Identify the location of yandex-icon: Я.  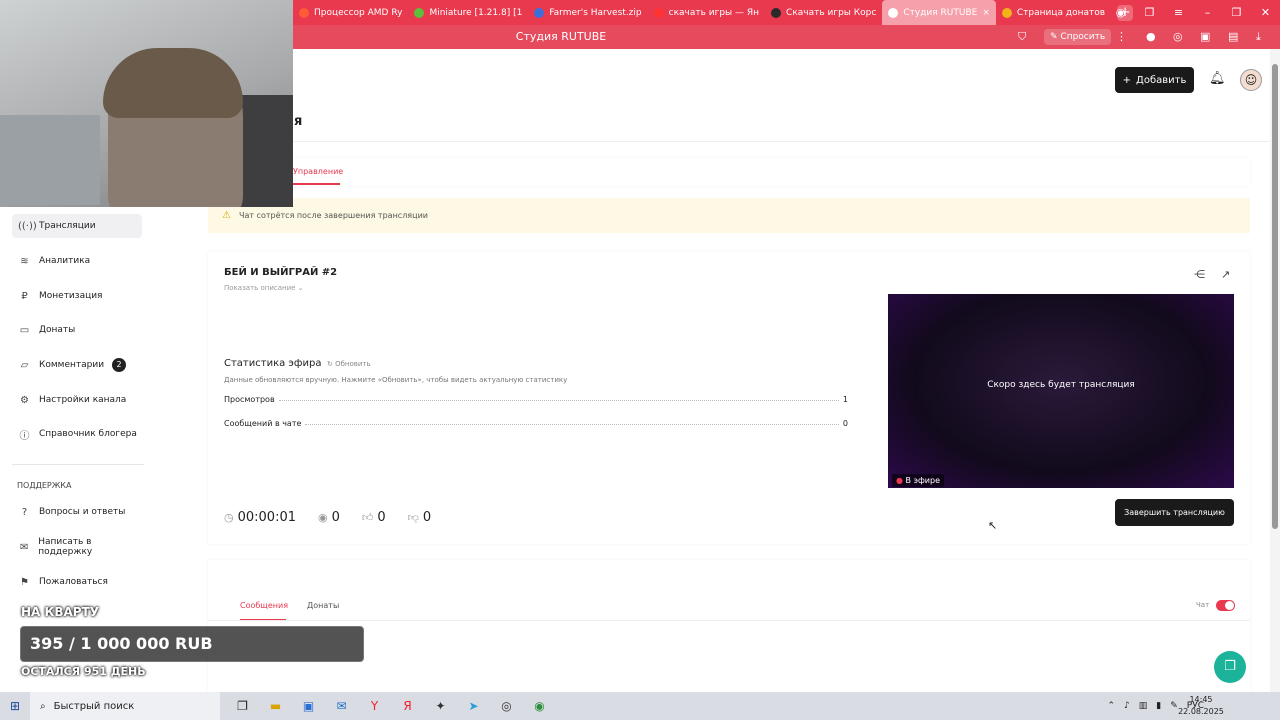
(407, 706).